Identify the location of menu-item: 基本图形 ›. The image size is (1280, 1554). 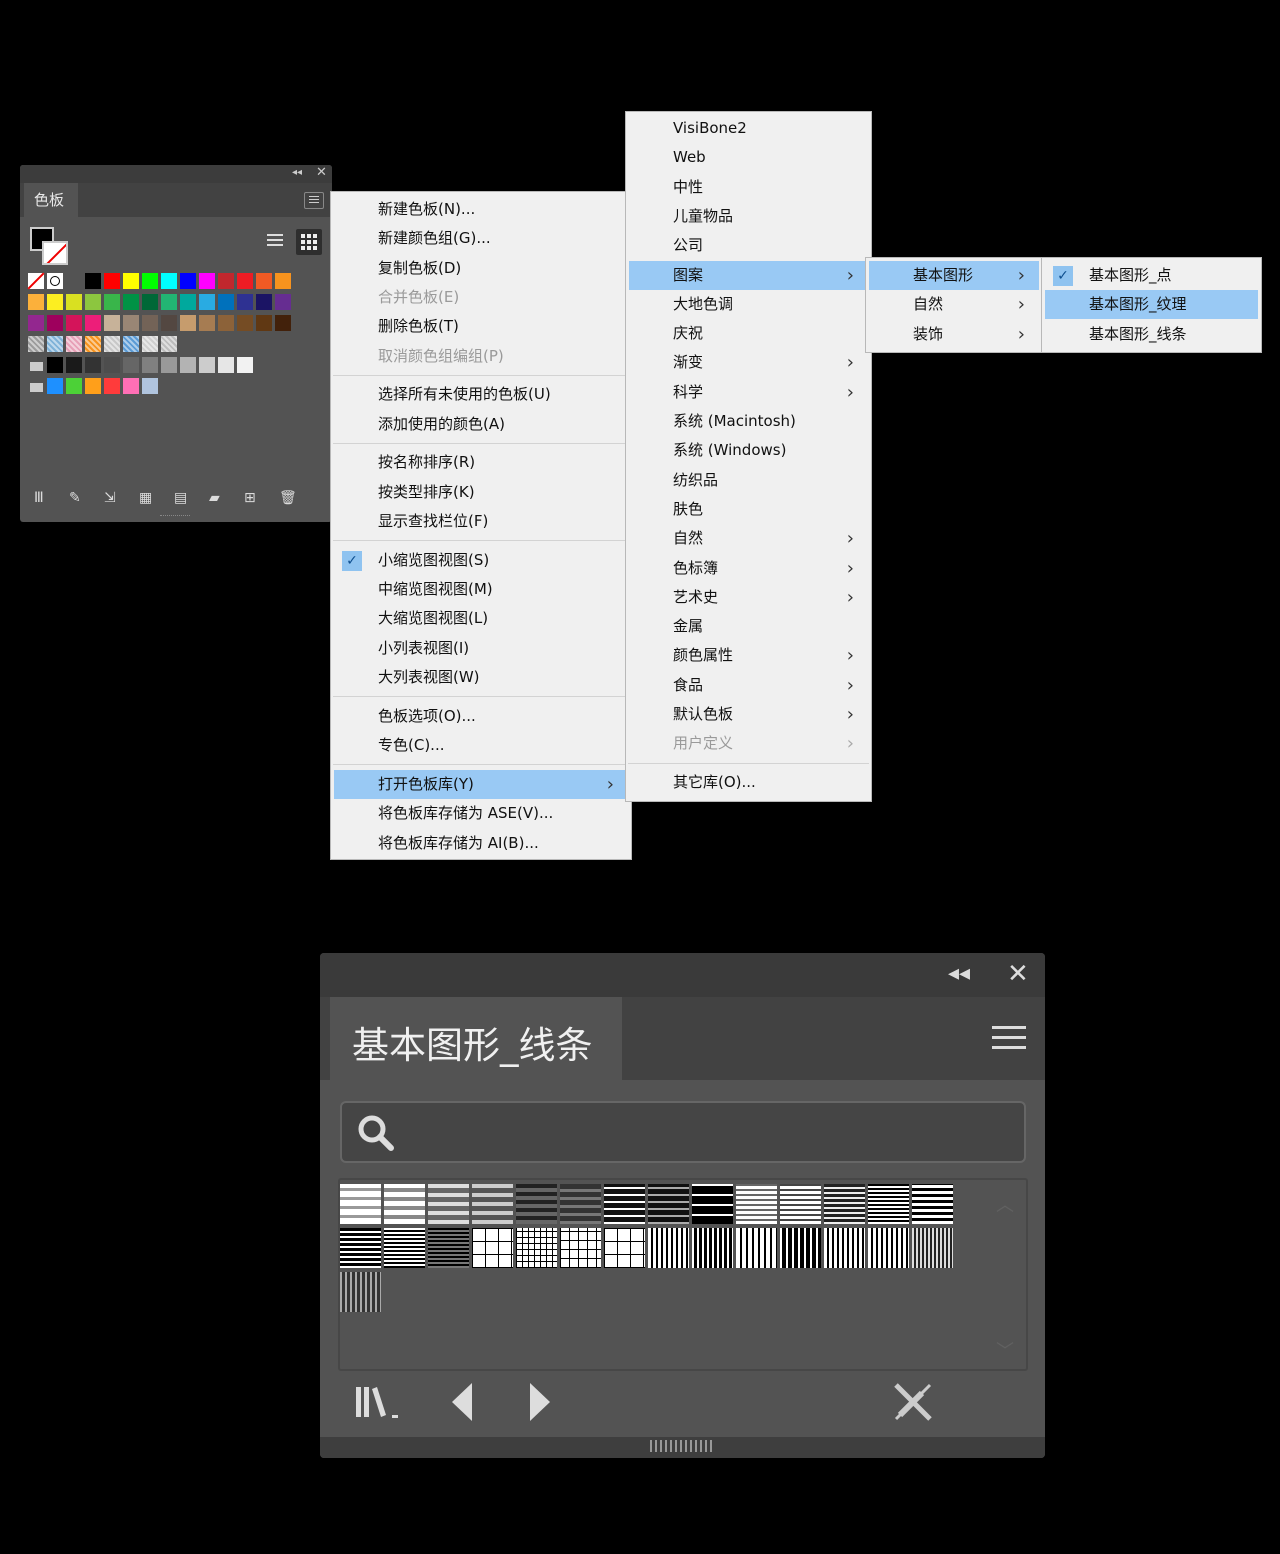
(954, 275).